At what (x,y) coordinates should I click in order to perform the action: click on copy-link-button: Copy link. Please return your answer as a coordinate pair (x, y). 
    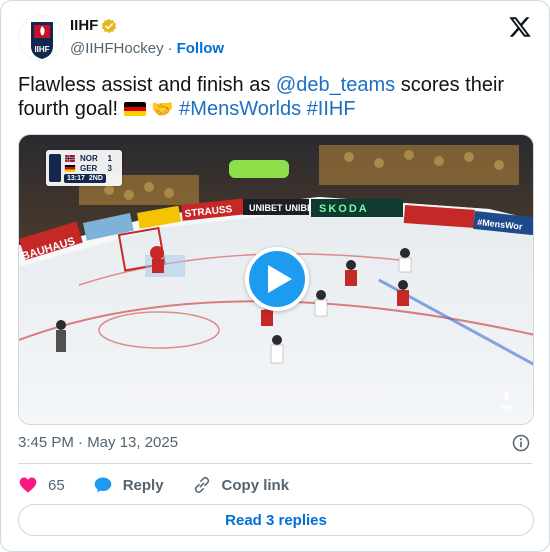
    Looking at the image, I should click on (241, 485).